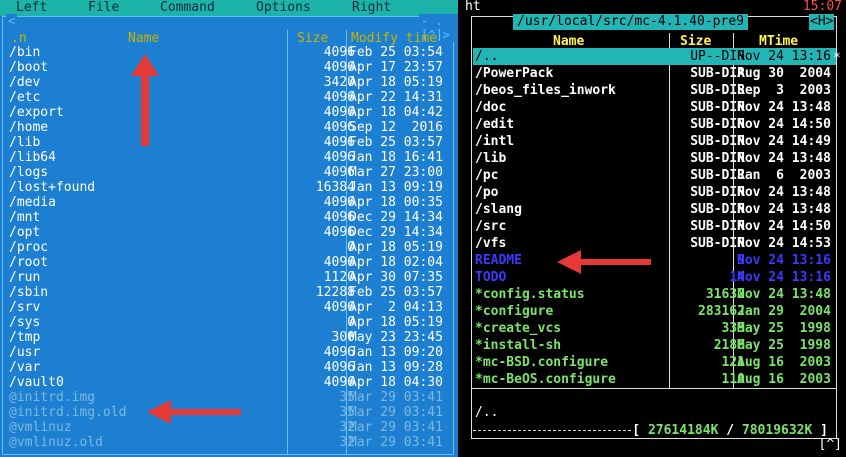  What do you see at coordinates (187, 8) in the screenshot?
I see `menu-command: Command` at bounding box center [187, 8].